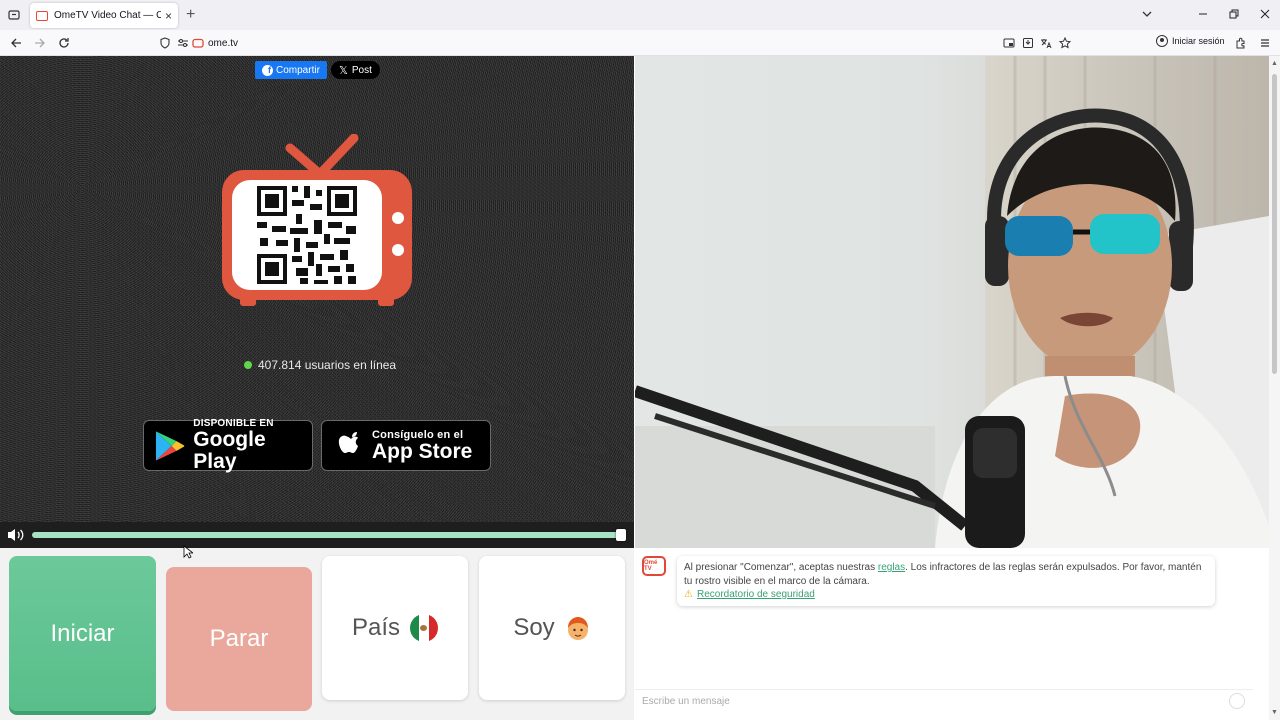 This screenshot has height=720, width=1280. What do you see at coordinates (107, 15) in the screenshot?
I see `tab-title: OmeTV Video Chat — Omegle` at bounding box center [107, 15].